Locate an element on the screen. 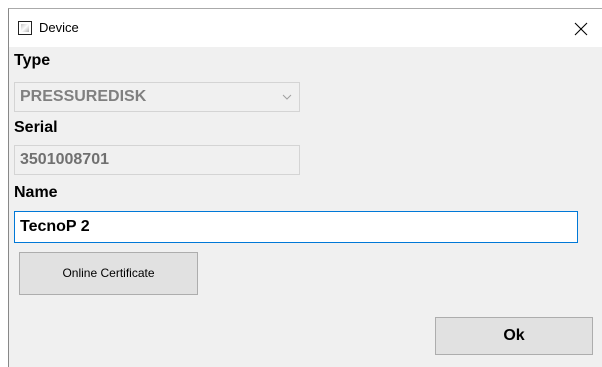 The height and width of the screenshot is (367, 602). chevron-down-icon is located at coordinates (287, 97).